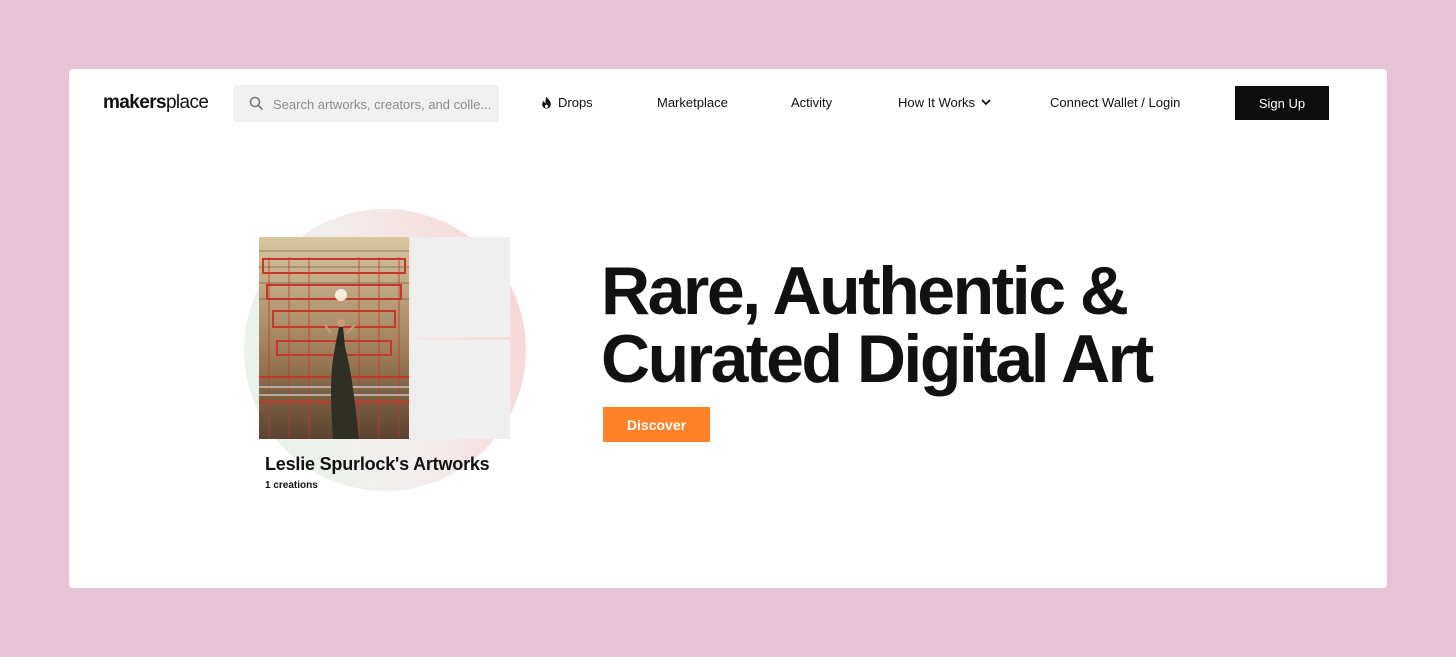 The height and width of the screenshot is (657, 1456). What do you see at coordinates (377, 464) in the screenshot?
I see `collection-name: Leslie Spurlock's Artworks` at bounding box center [377, 464].